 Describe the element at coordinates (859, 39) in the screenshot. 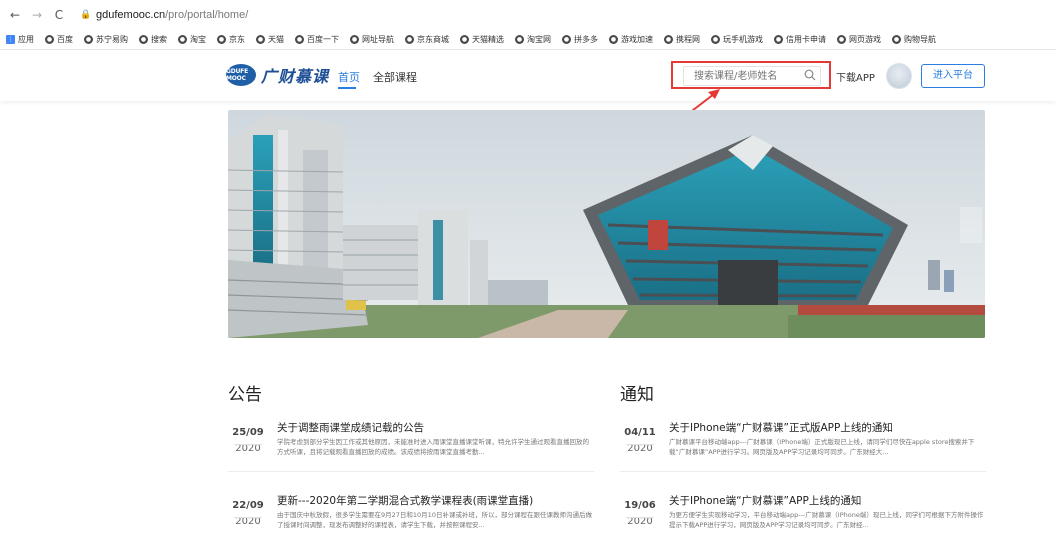

I see `bookmark-item: ● 网页游戏` at that location.